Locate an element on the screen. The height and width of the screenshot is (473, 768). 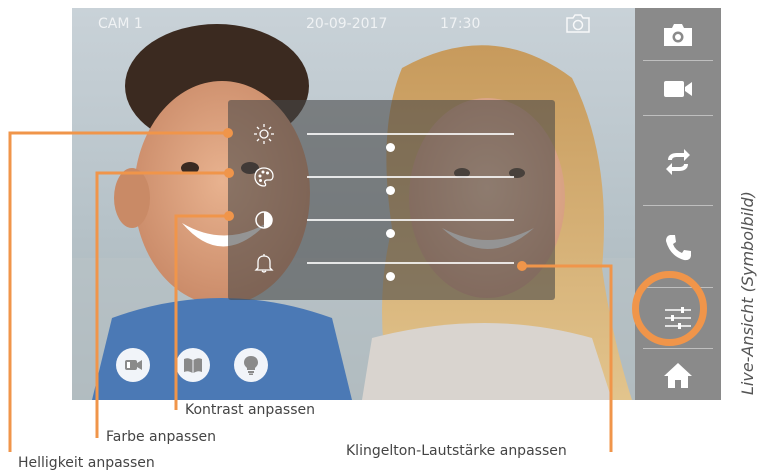
live-view-caption: Live-Ansicht (Symbolbild) is located at coordinates (747, 293).